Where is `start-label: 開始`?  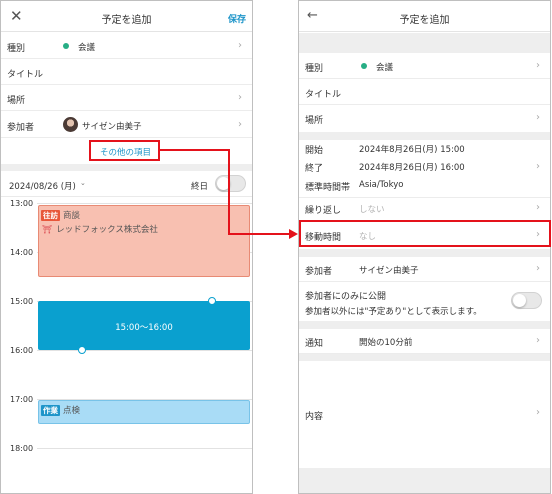
start-label: 開始 is located at coordinates (314, 151).